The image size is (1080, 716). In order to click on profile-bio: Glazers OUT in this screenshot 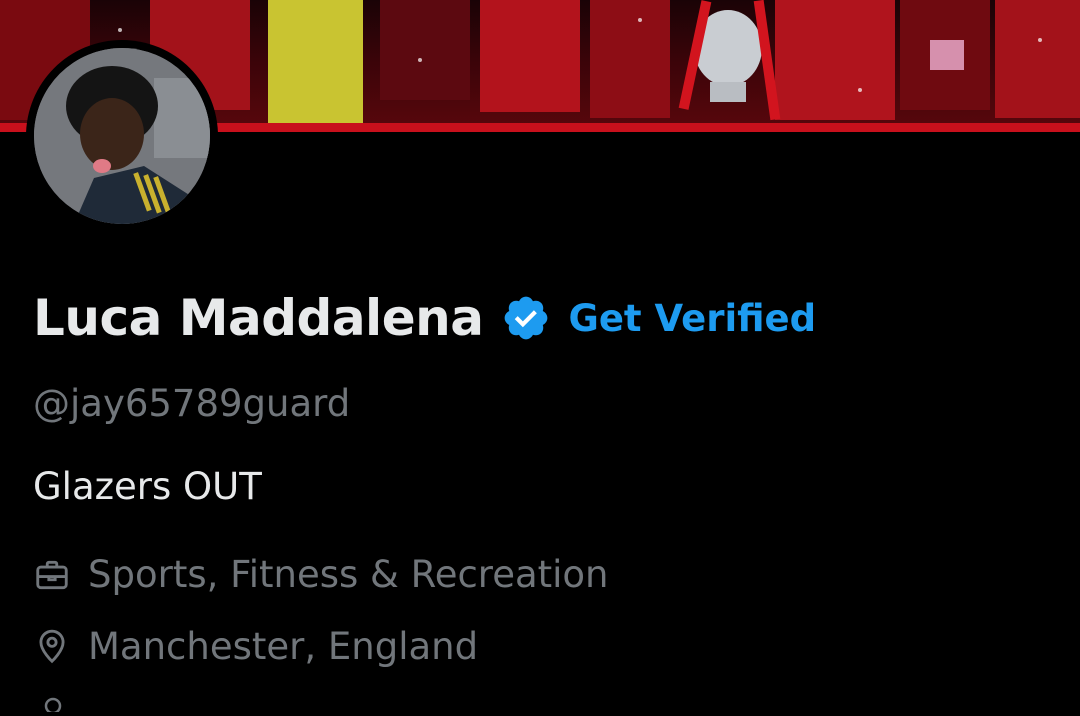, I will do `click(147, 486)`.